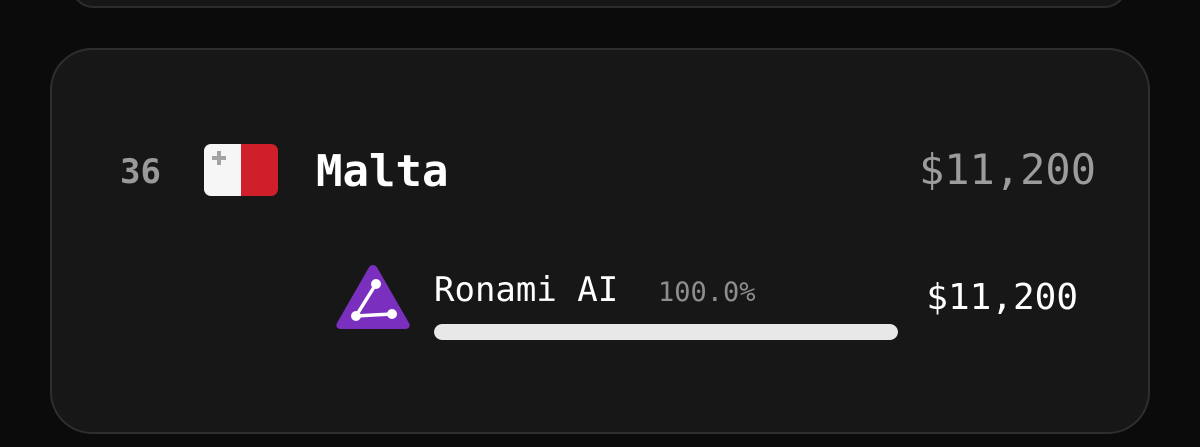  I want to click on share-progress-bar, so click(666, 332).